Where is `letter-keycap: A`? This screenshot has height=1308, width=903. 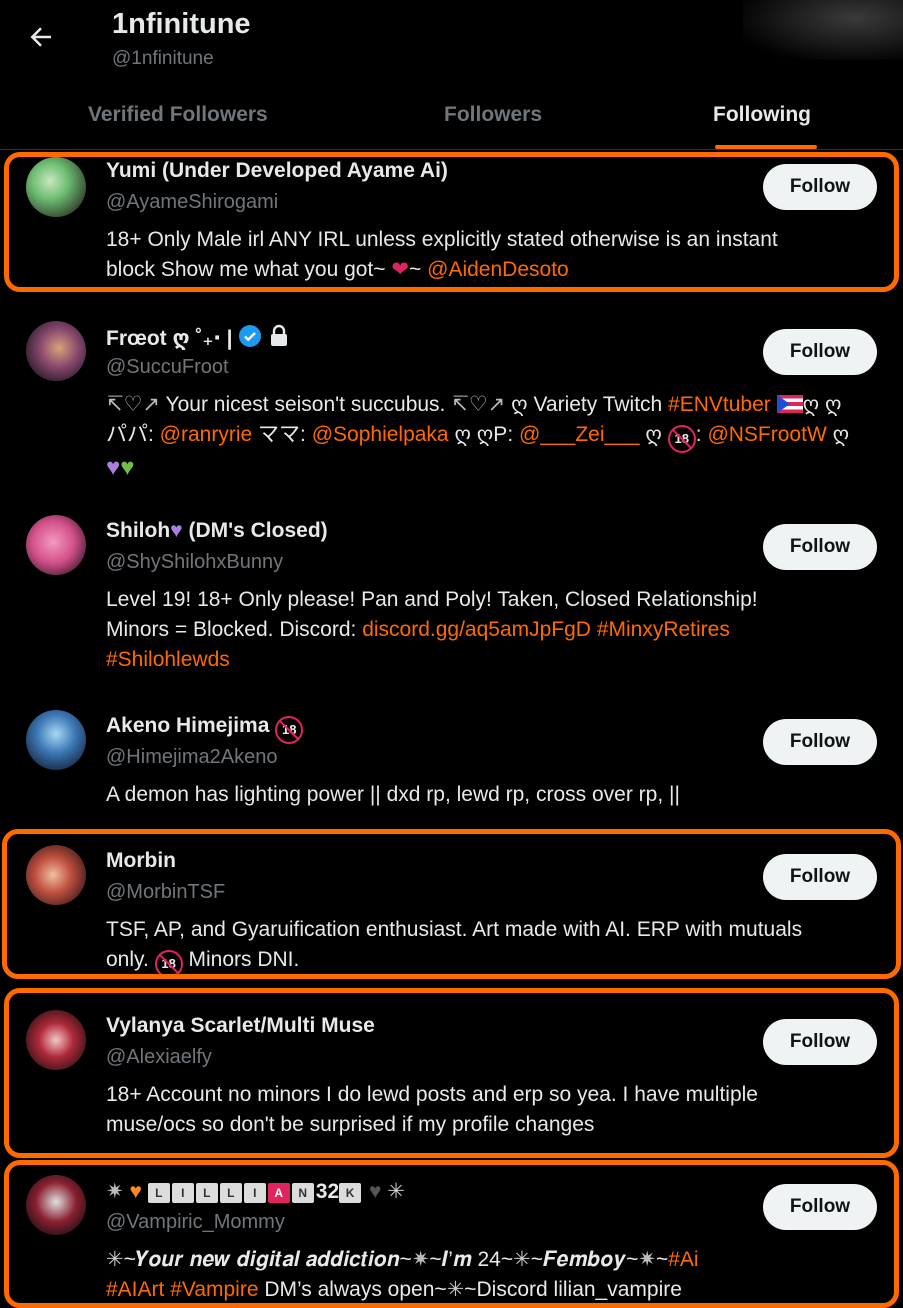 letter-keycap: A is located at coordinates (278, 1193).